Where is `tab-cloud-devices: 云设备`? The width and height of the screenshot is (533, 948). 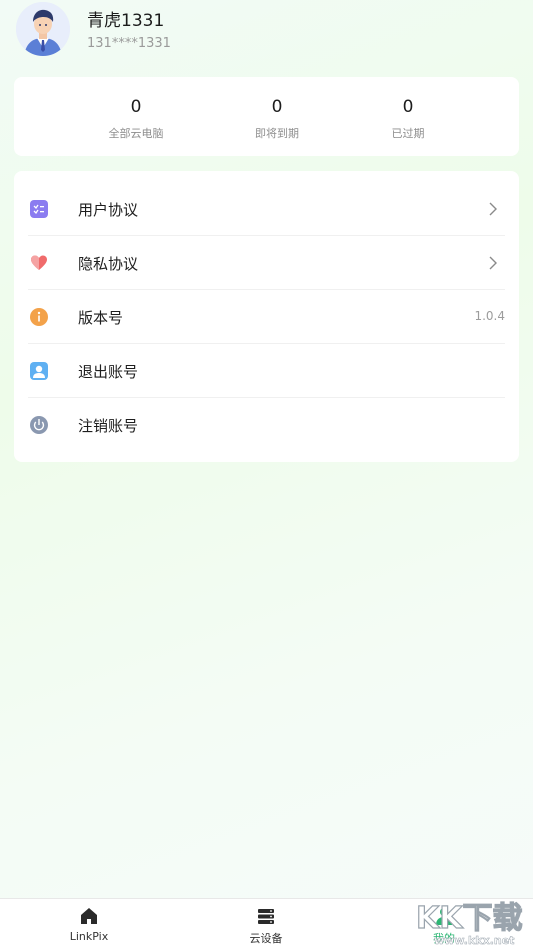
tab-cloud-devices: 云设备 is located at coordinates (266, 923).